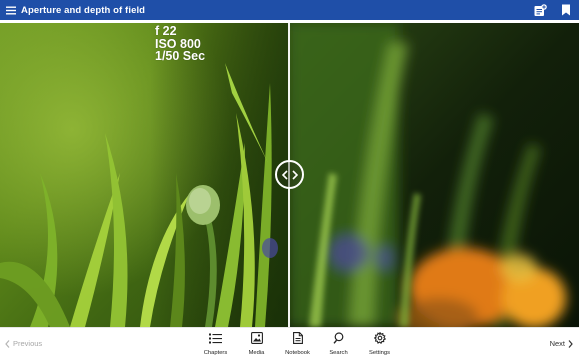 The image size is (579, 360). What do you see at coordinates (570, 343) in the screenshot?
I see `chevron-right-icon` at bounding box center [570, 343].